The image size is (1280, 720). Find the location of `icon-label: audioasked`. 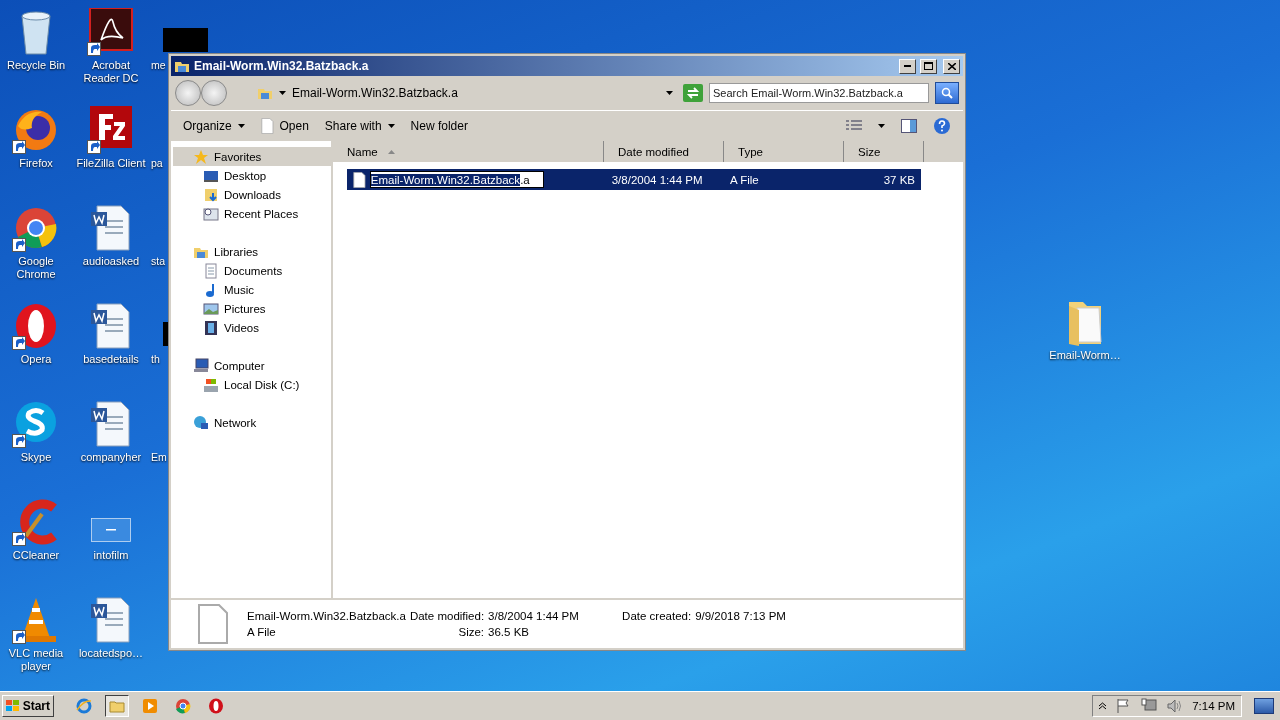

icon-label: audioasked is located at coordinates (111, 261).